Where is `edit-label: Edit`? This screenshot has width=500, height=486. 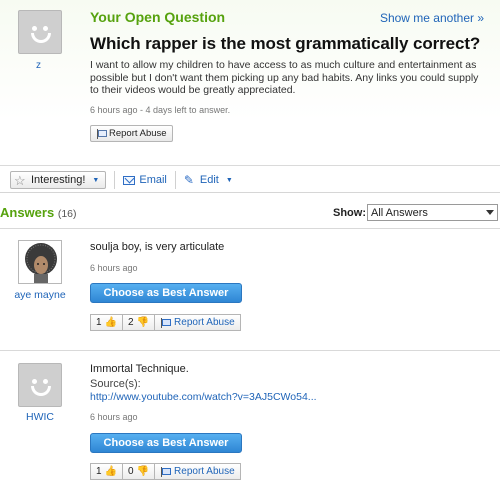
edit-label: Edit is located at coordinates (209, 180).